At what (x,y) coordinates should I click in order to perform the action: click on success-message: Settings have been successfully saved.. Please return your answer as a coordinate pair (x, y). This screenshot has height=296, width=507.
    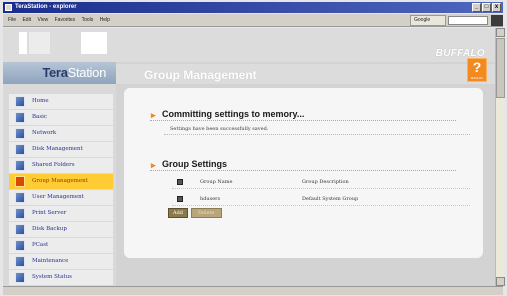
    Looking at the image, I should click on (219, 129).